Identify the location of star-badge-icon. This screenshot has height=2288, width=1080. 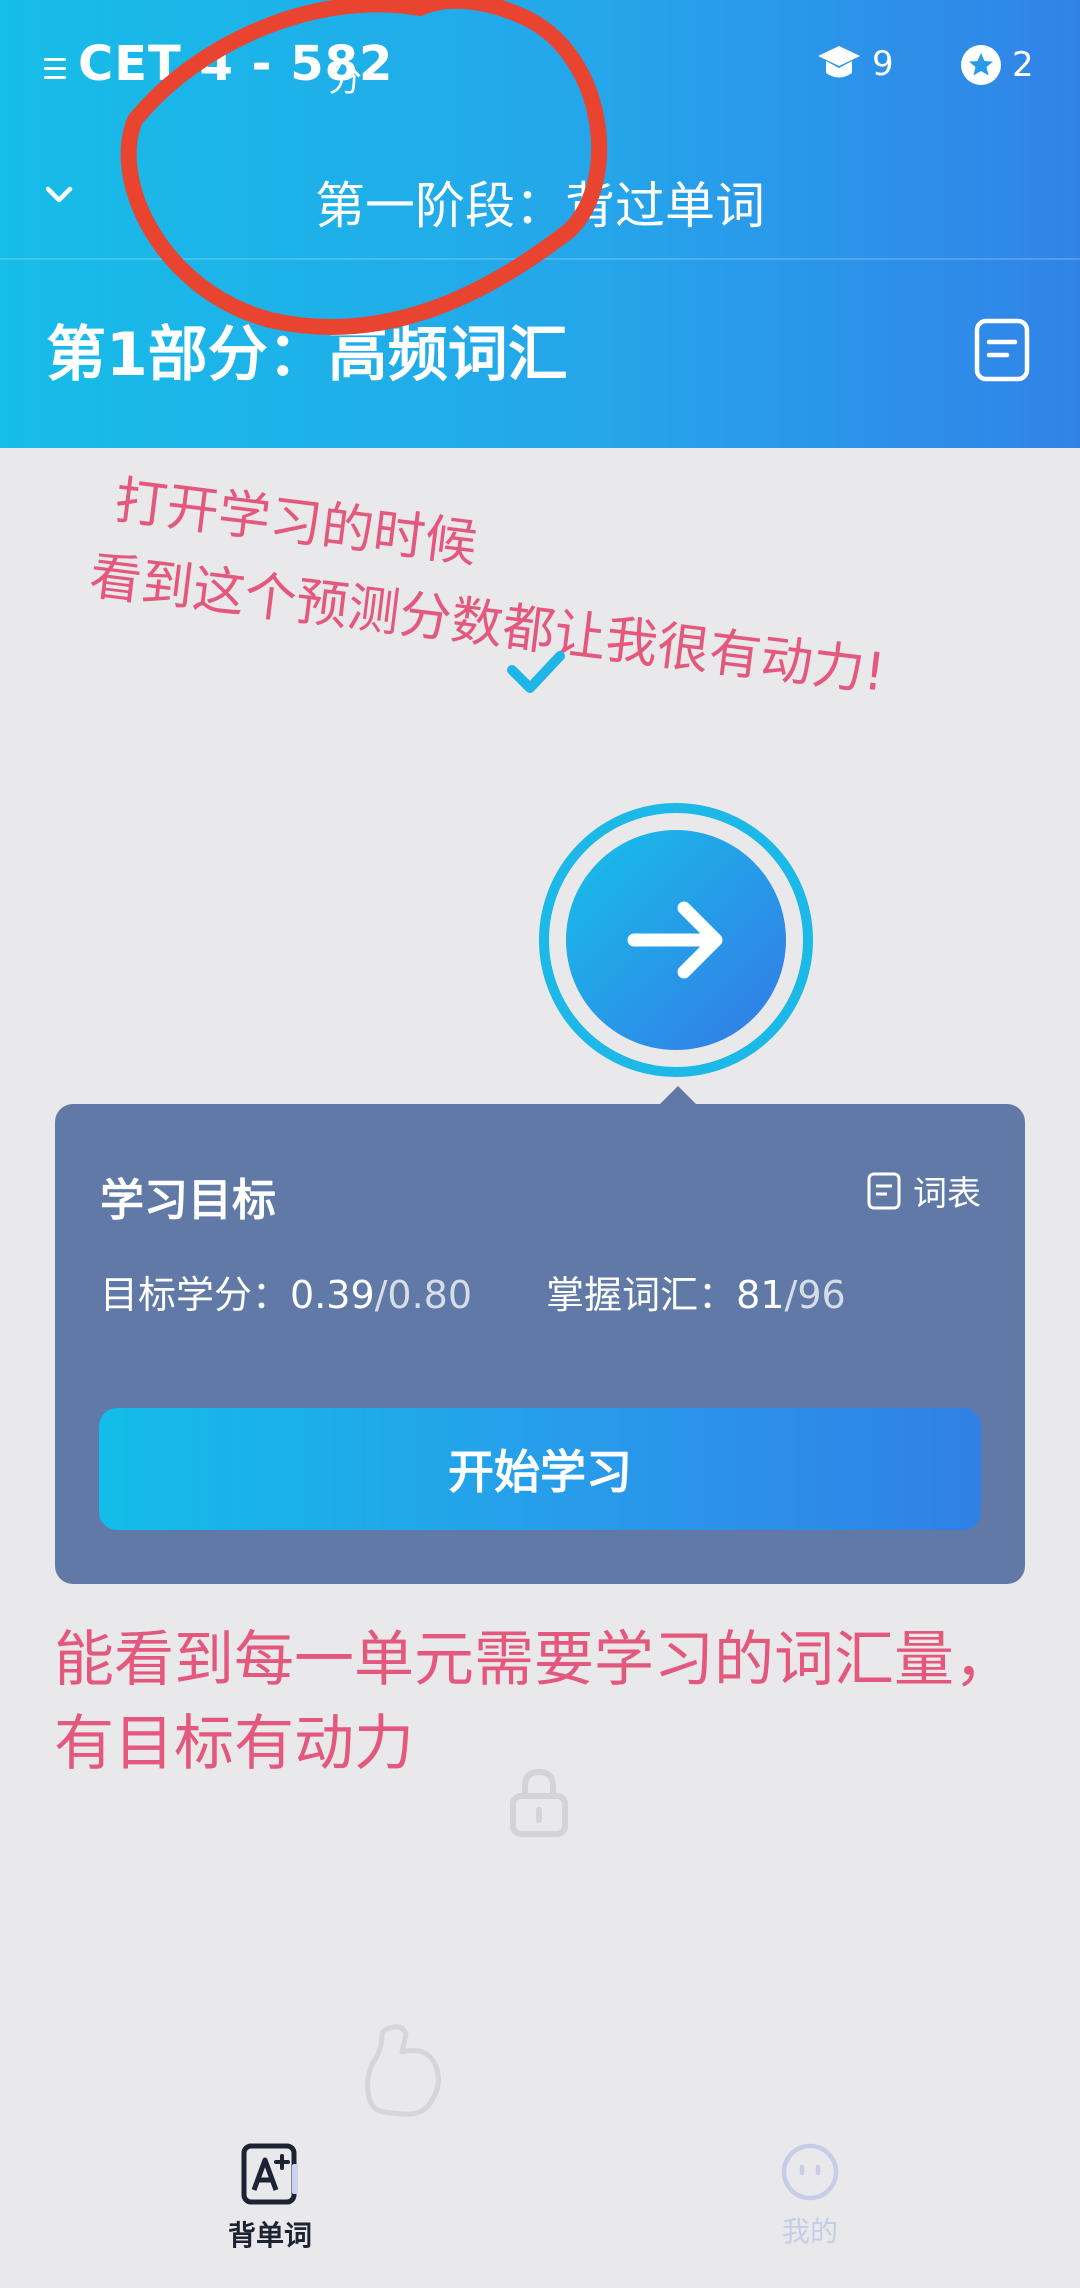
(981, 65).